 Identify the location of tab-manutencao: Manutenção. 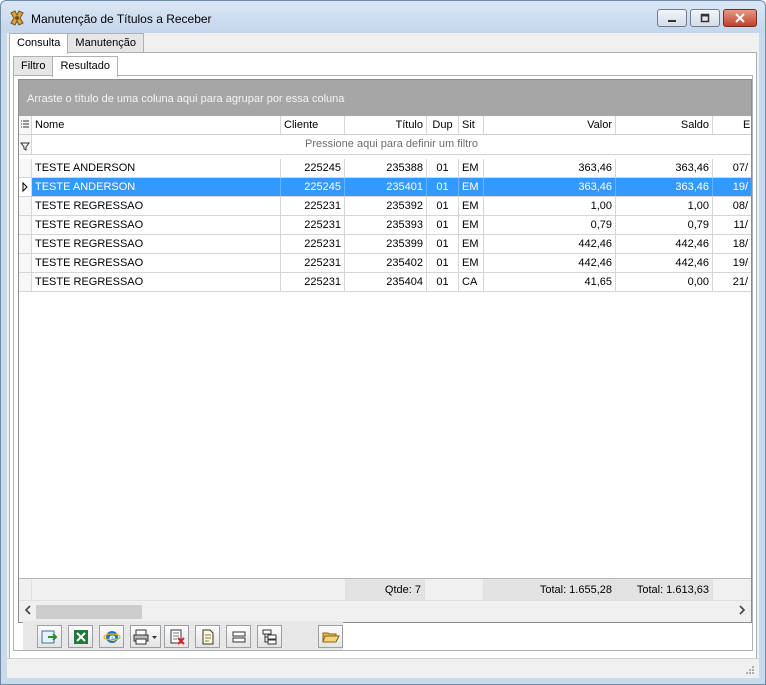
(105, 43).